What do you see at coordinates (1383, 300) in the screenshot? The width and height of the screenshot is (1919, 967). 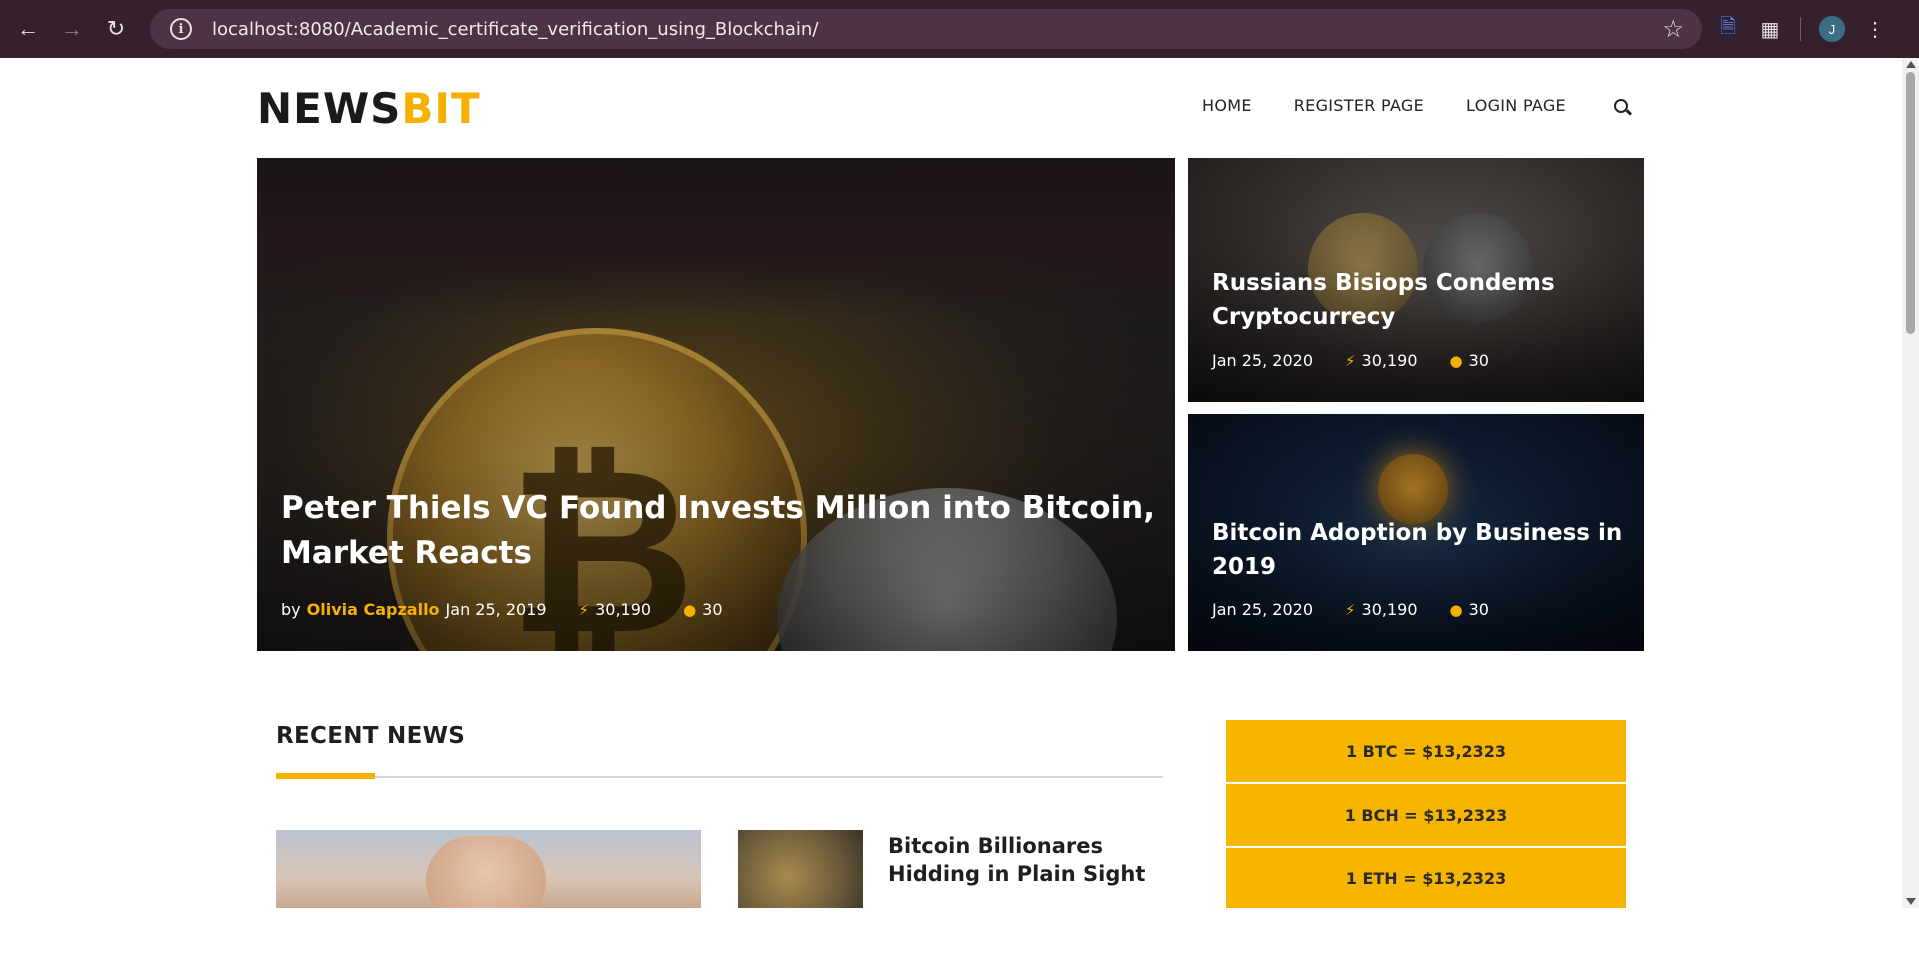 I see `hero-side-title-1: Russians Bisiops Condems Cryptocurrecy` at bounding box center [1383, 300].